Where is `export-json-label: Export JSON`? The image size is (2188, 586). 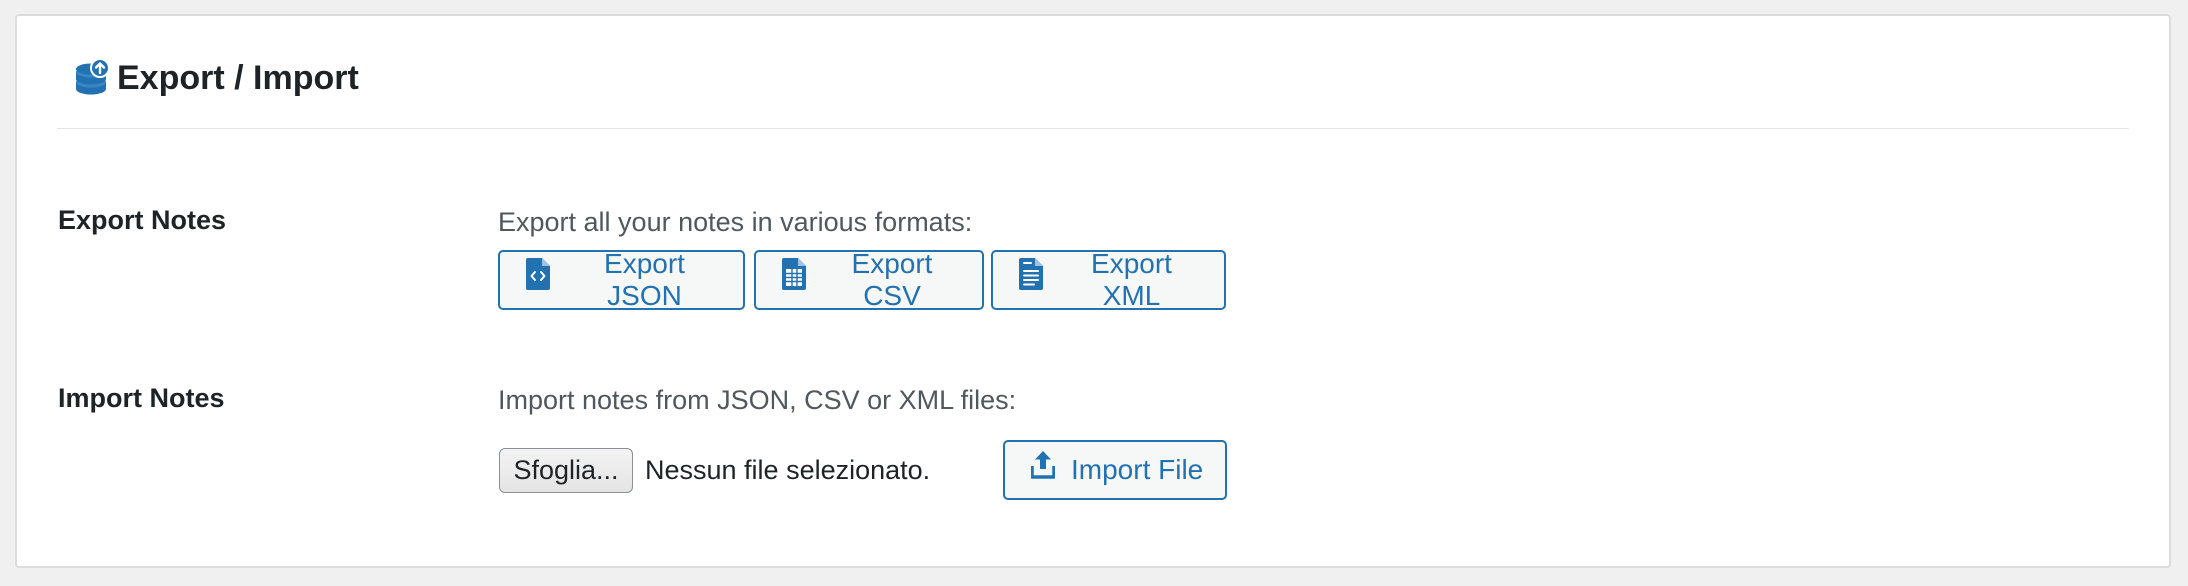 export-json-label: Export JSON is located at coordinates (644, 279).